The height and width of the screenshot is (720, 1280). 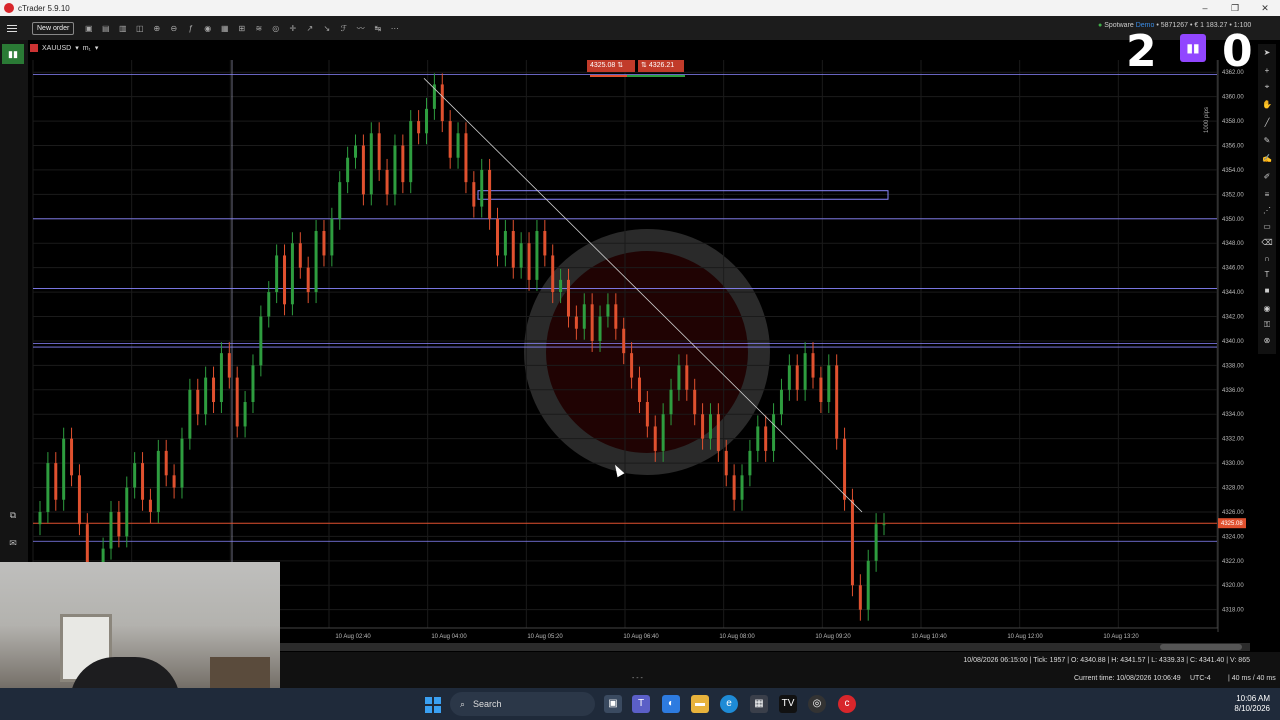 I want to click on time-tick-label: 10 Aug 04:00, so click(x=449, y=637).